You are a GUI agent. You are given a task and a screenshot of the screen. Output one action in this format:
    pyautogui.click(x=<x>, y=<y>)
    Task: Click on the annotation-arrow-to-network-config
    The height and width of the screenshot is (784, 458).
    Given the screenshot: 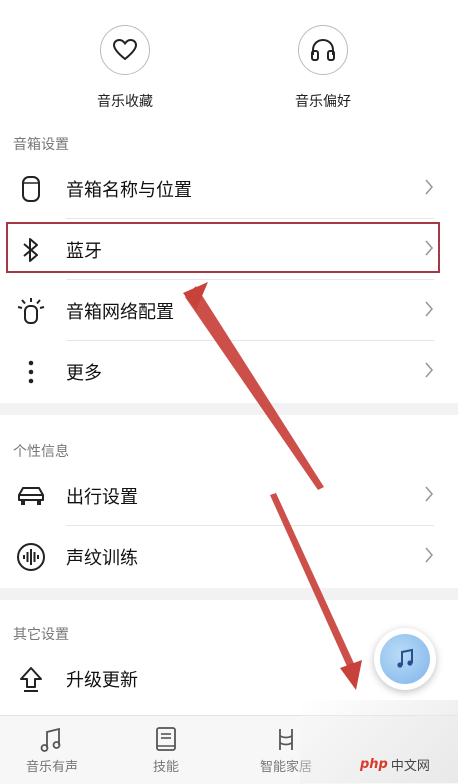 What is the action you would take?
    pyautogui.click(x=254, y=388)
    